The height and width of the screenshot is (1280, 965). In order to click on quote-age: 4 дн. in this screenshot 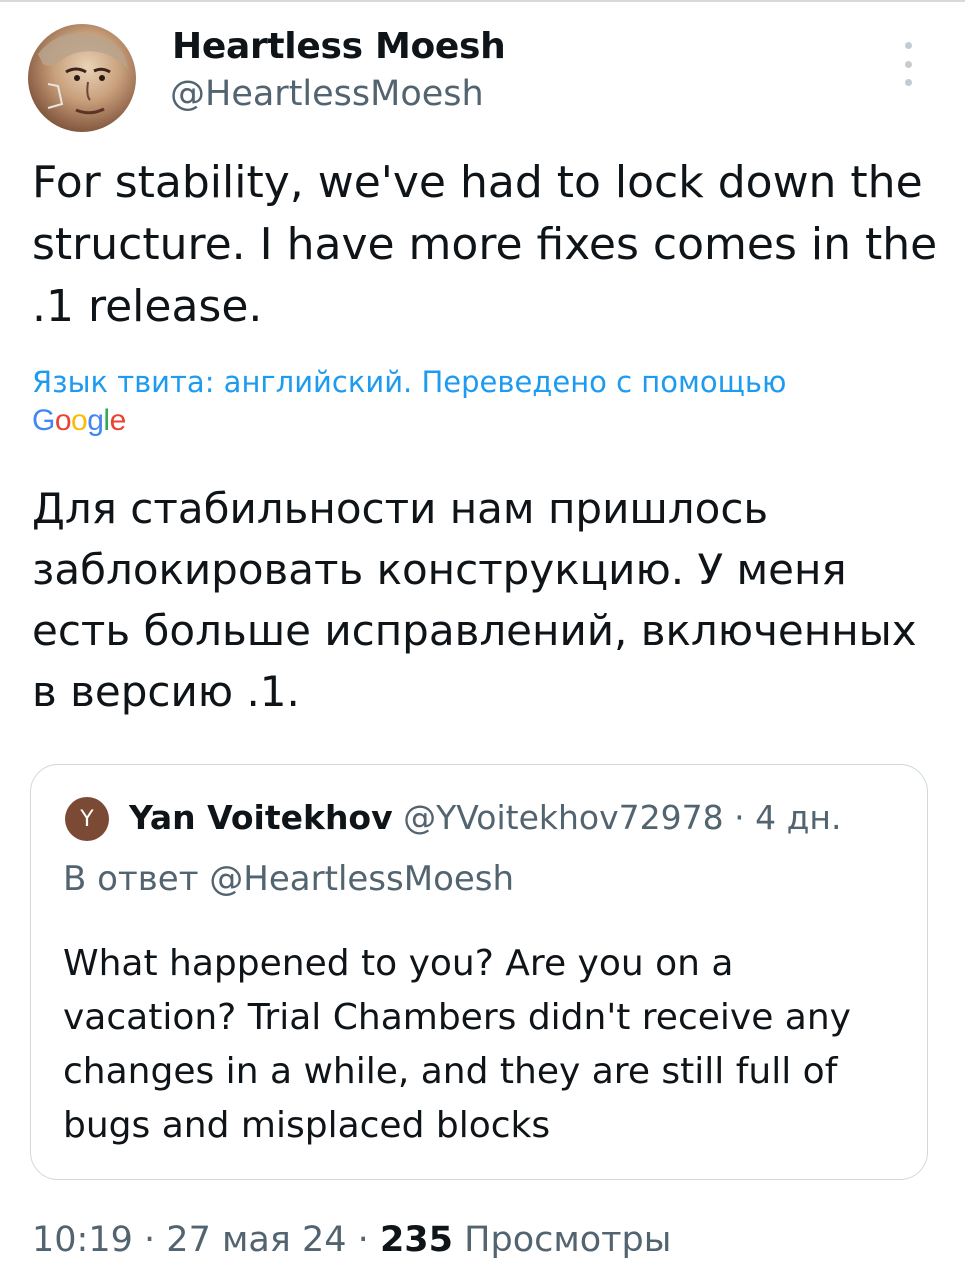, I will do `click(798, 817)`.